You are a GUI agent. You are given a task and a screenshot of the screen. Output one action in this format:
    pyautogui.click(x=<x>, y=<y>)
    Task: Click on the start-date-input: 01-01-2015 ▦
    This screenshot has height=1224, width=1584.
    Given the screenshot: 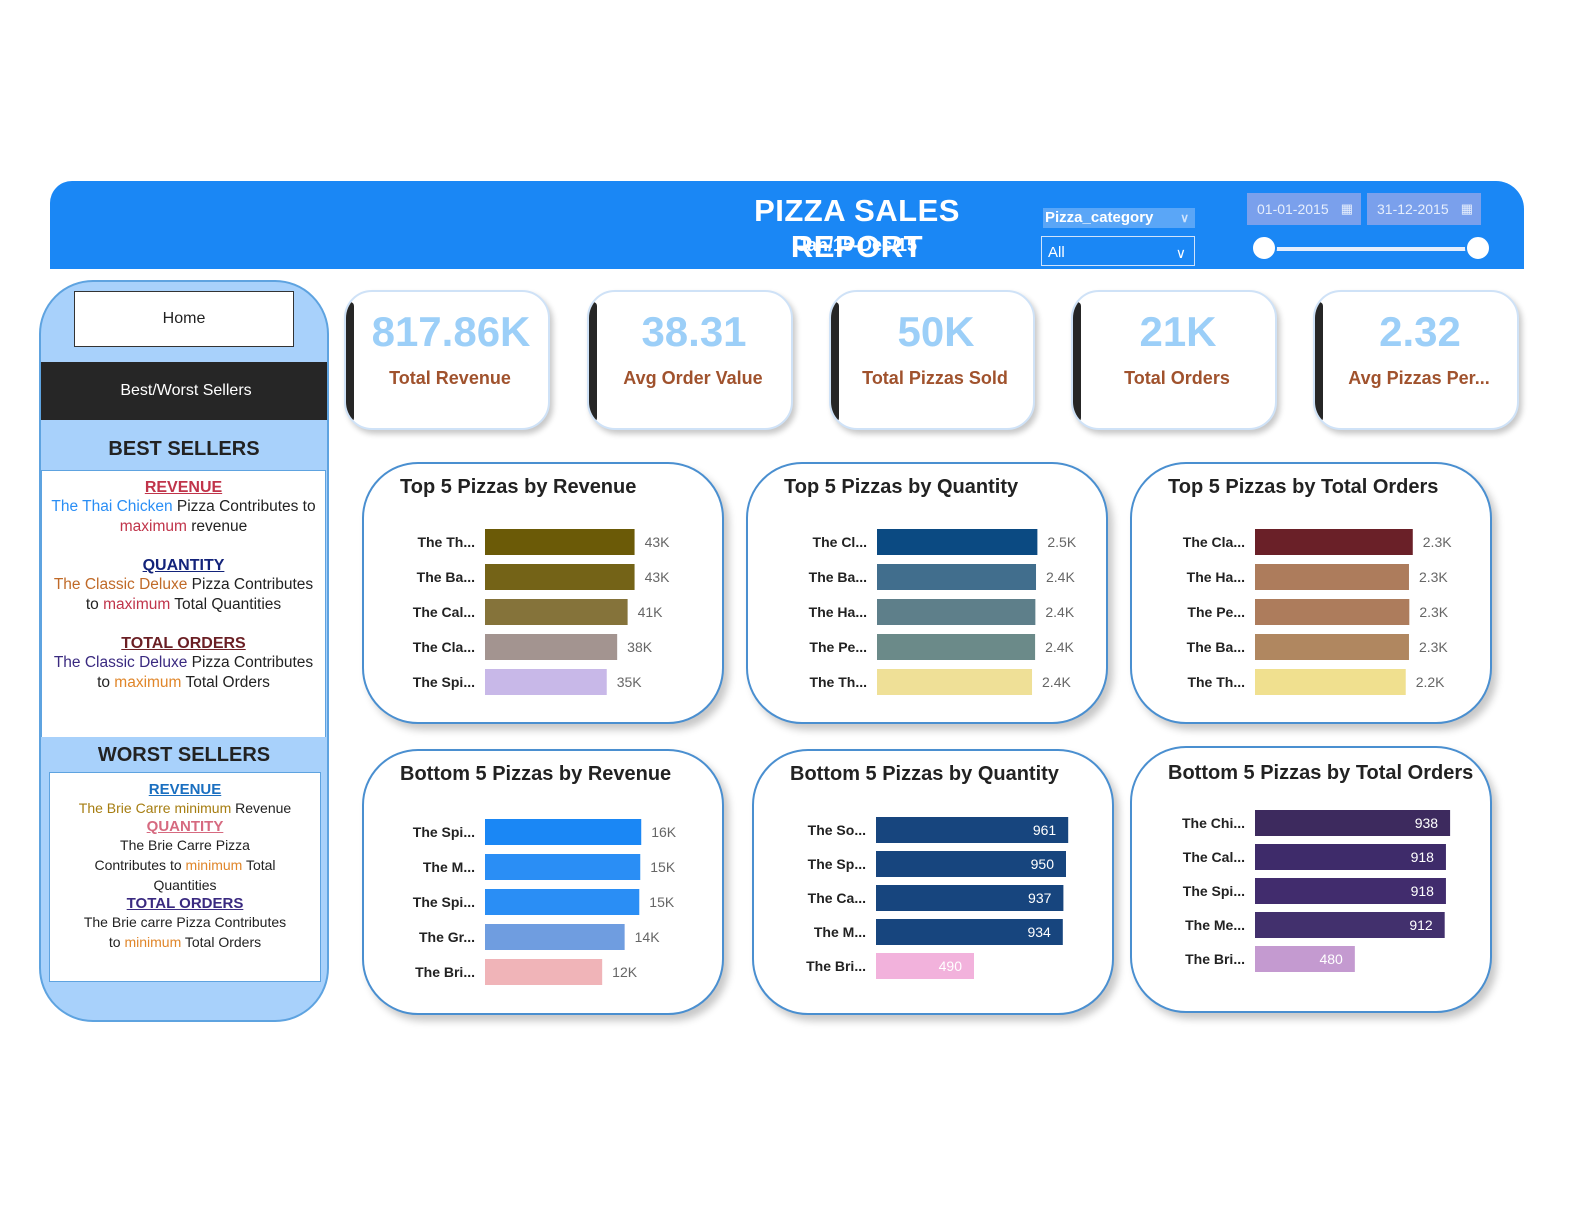 What is the action you would take?
    pyautogui.click(x=1304, y=209)
    